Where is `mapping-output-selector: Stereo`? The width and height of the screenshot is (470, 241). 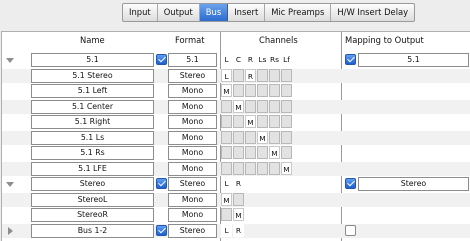
mapping-output-selector: Stereo is located at coordinates (413, 184).